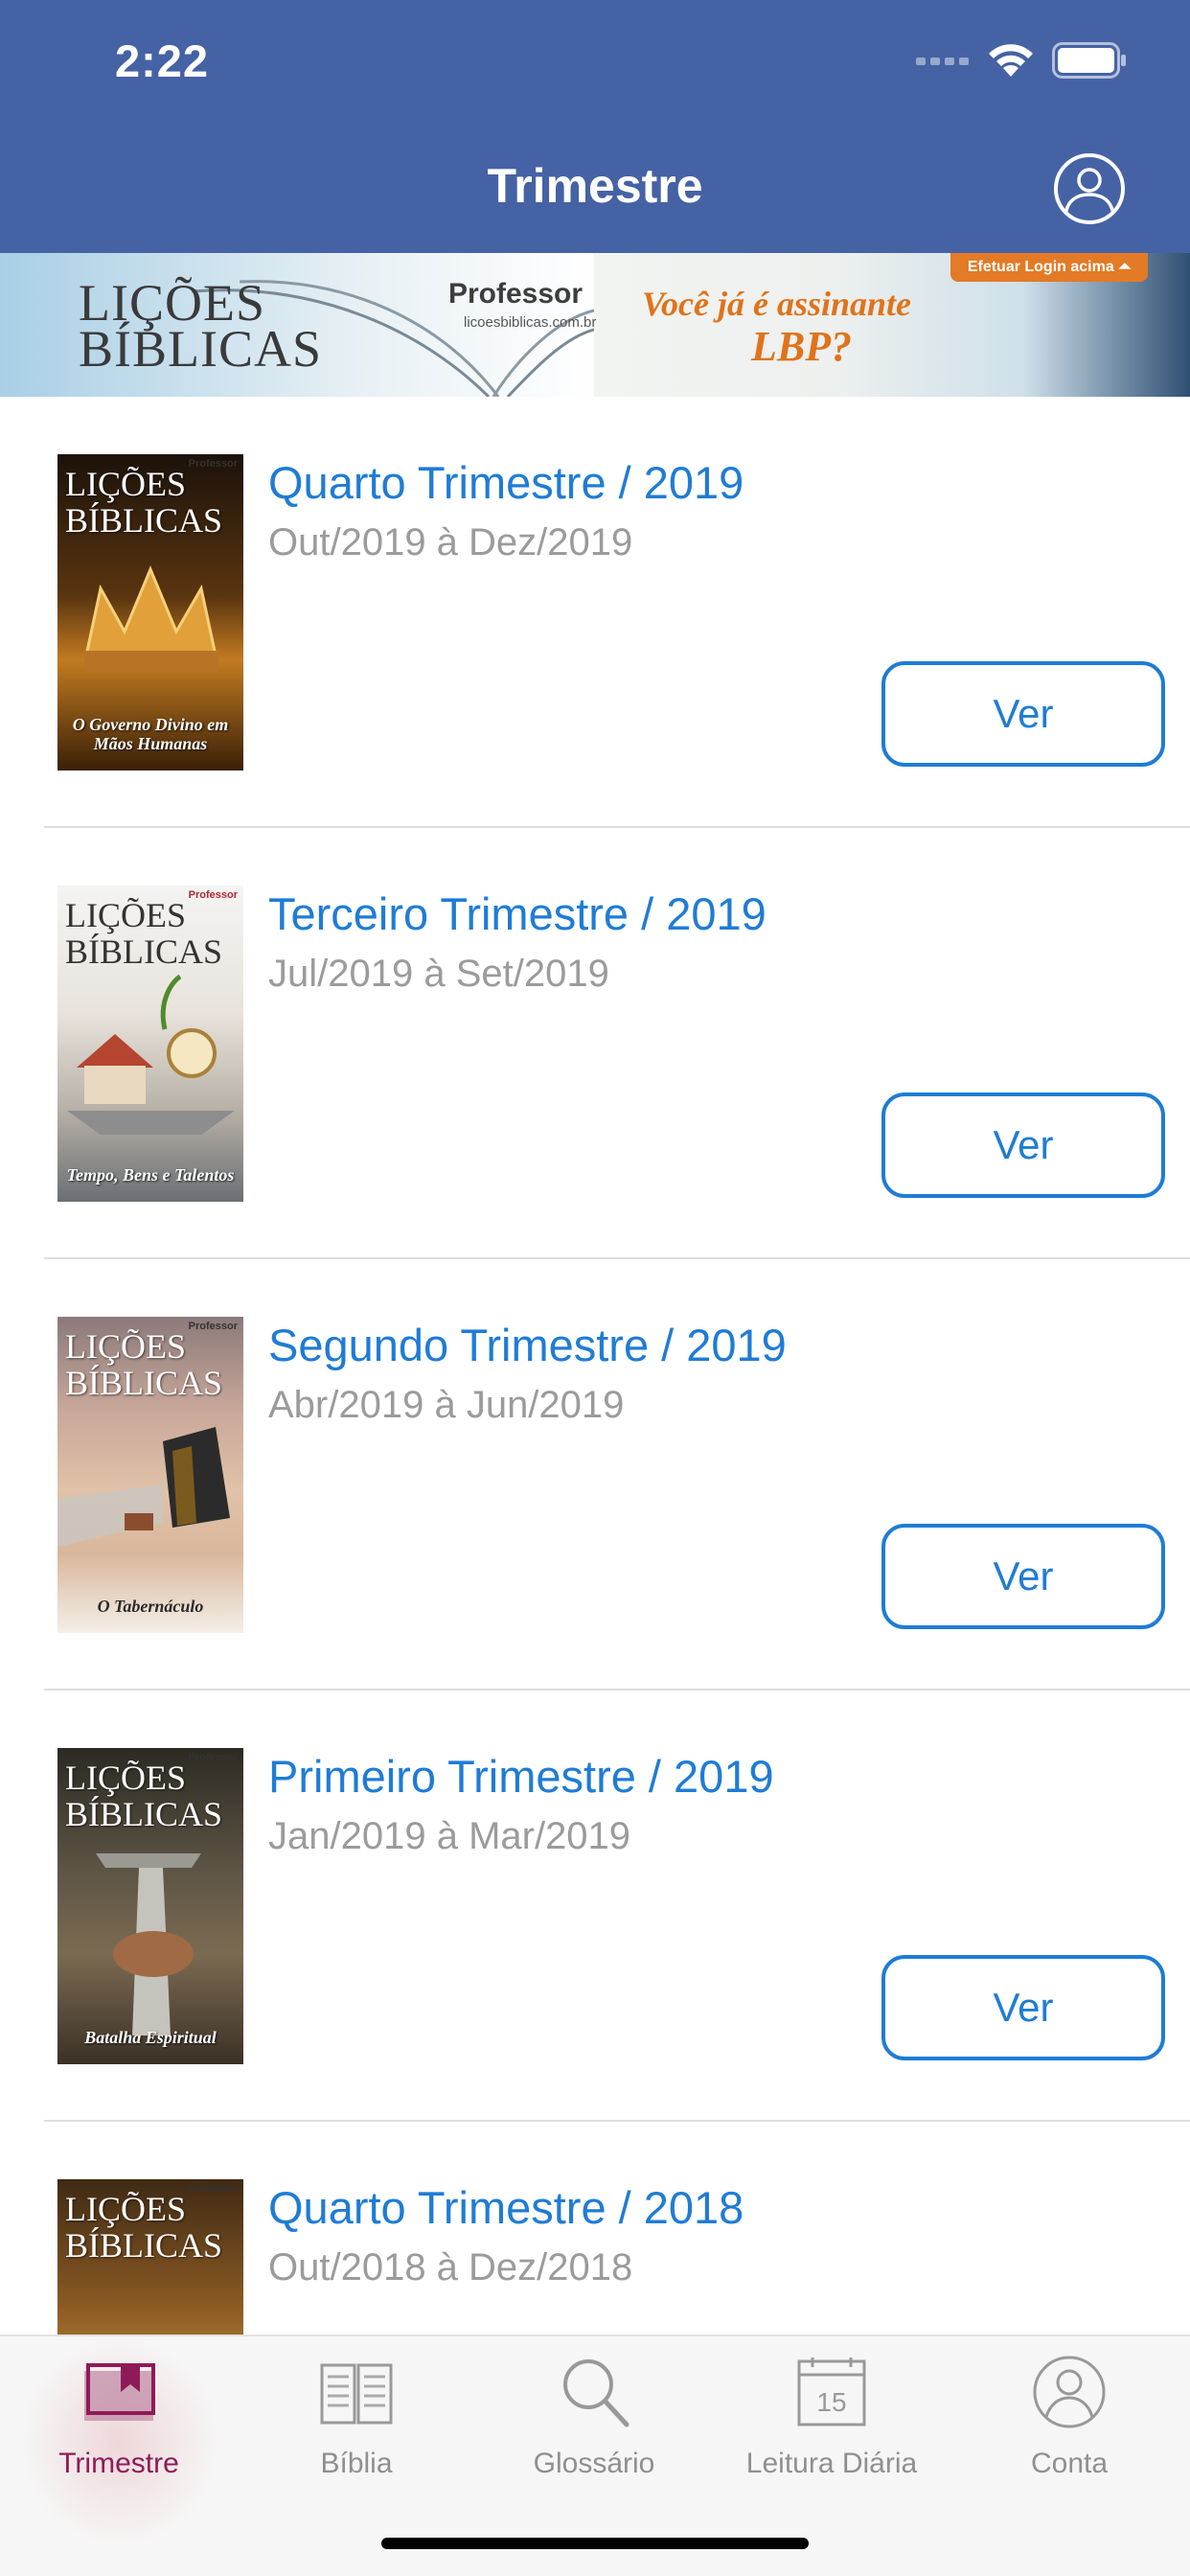  I want to click on tab-label: Leitura Diária, so click(832, 2463).